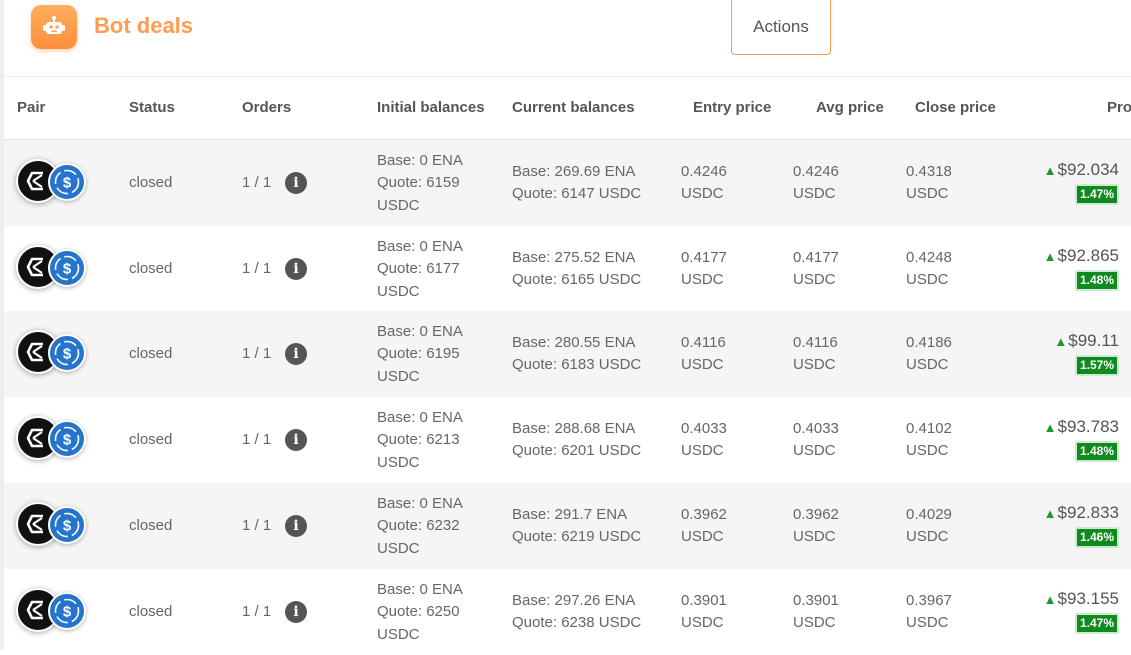 The width and height of the screenshot is (1131, 655). I want to click on entry-price: 0.4033, so click(704, 428).